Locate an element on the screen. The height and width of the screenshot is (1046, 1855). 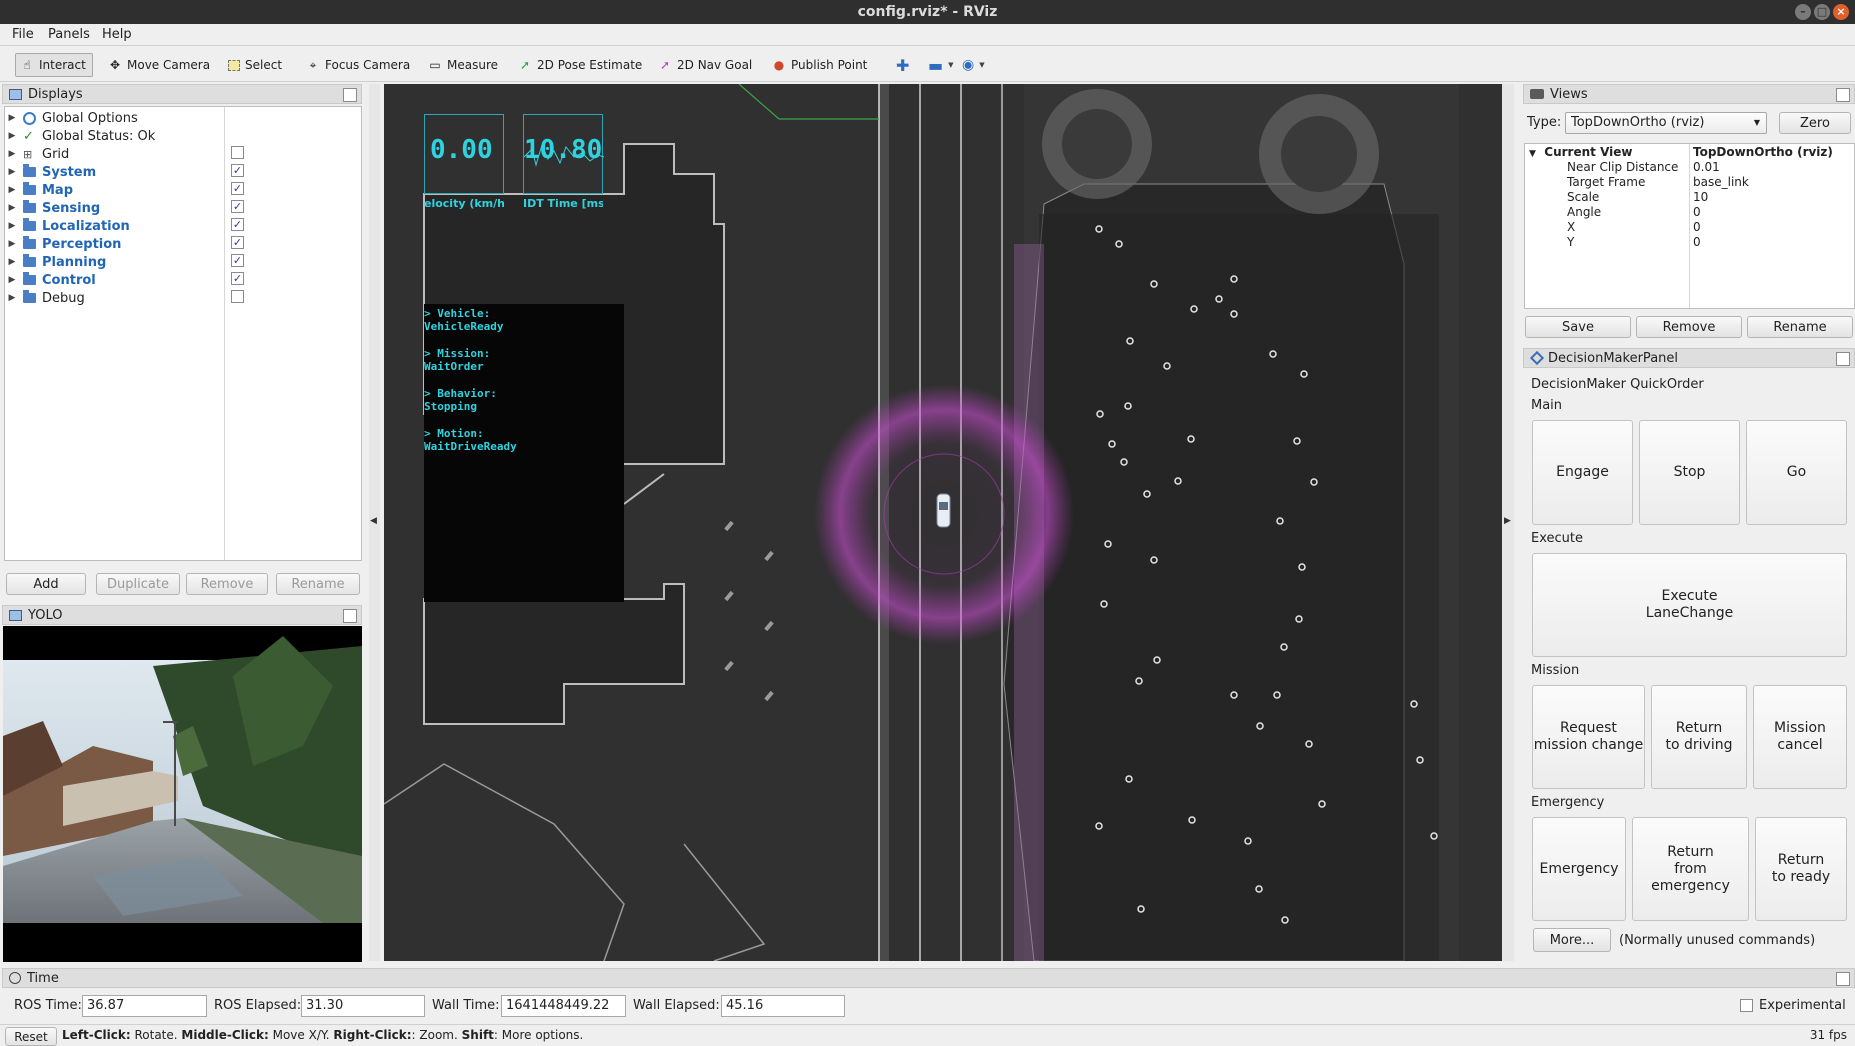
display-item-grid: ▶ ⊞ Grid is located at coordinates (37, 154).